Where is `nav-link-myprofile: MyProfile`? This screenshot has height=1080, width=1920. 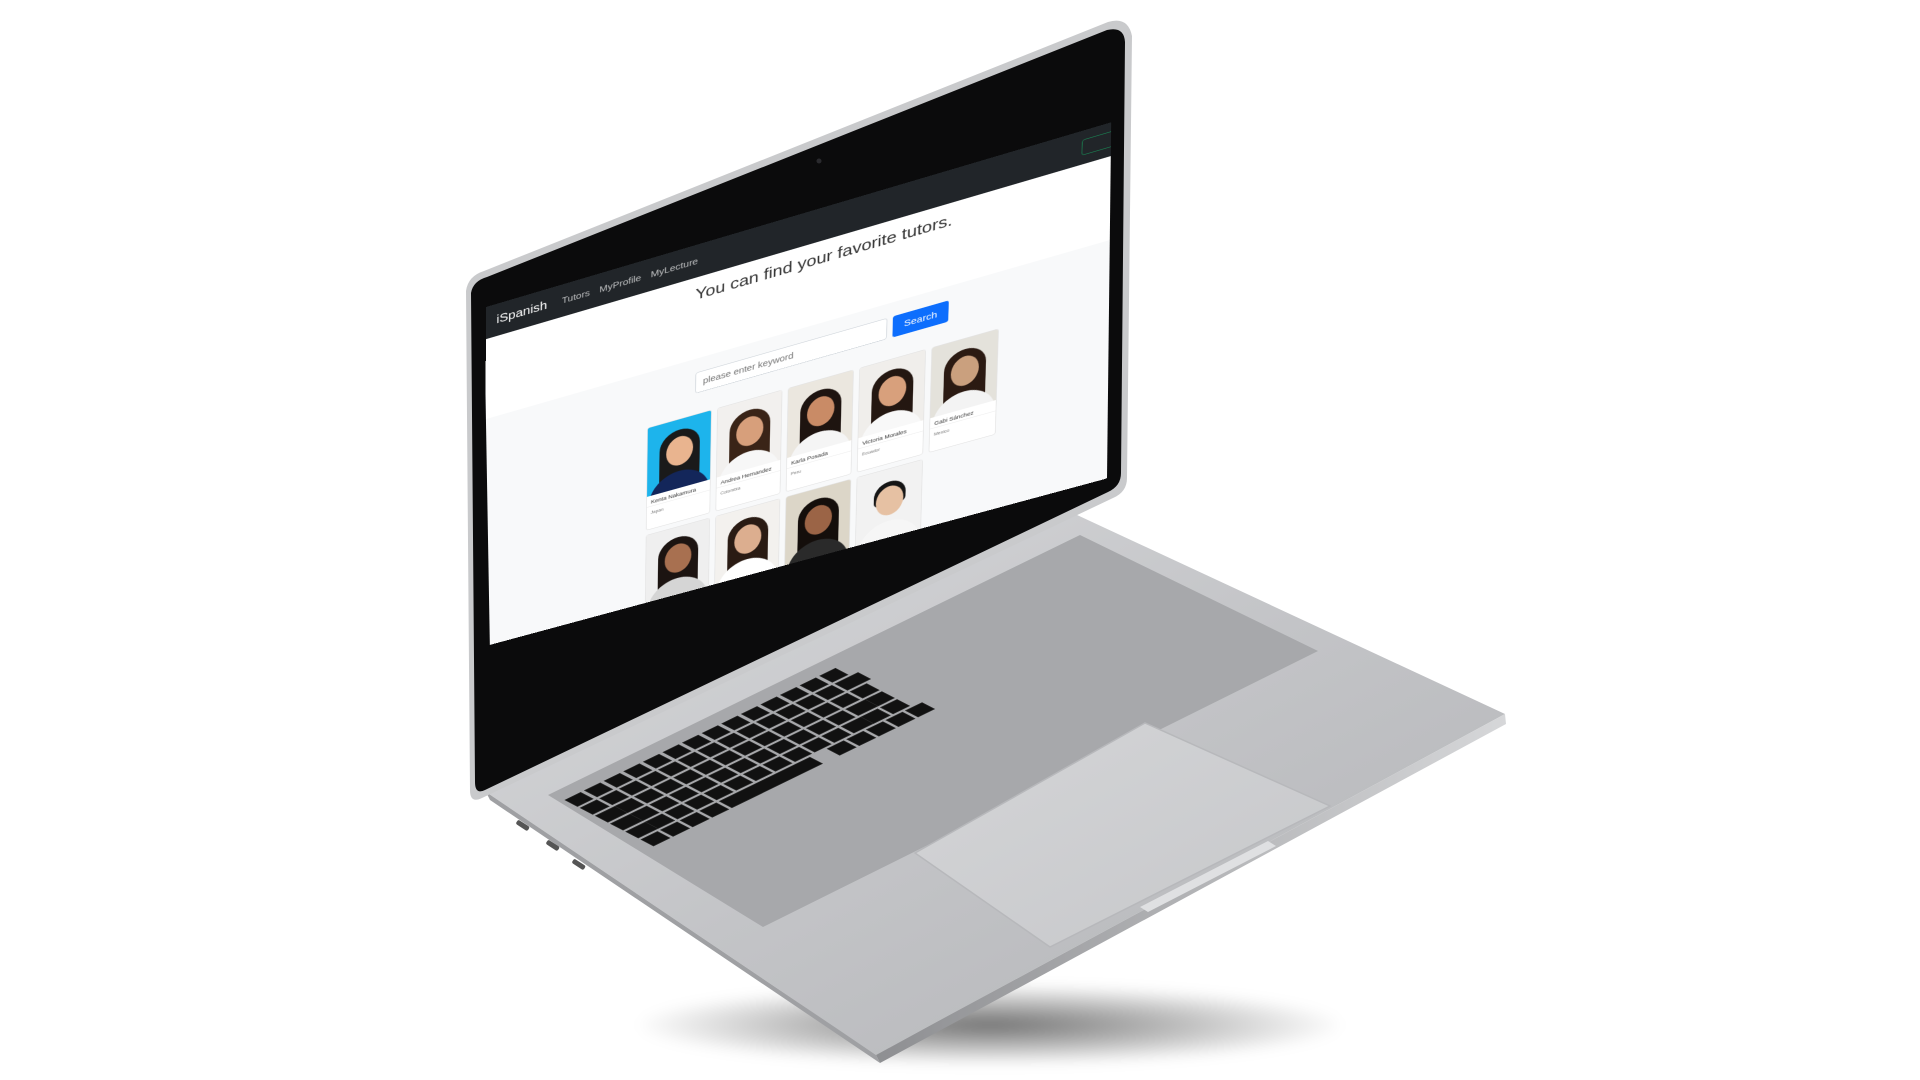
nav-link-myprofile: MyProfile is located at coordinates (620, 283).